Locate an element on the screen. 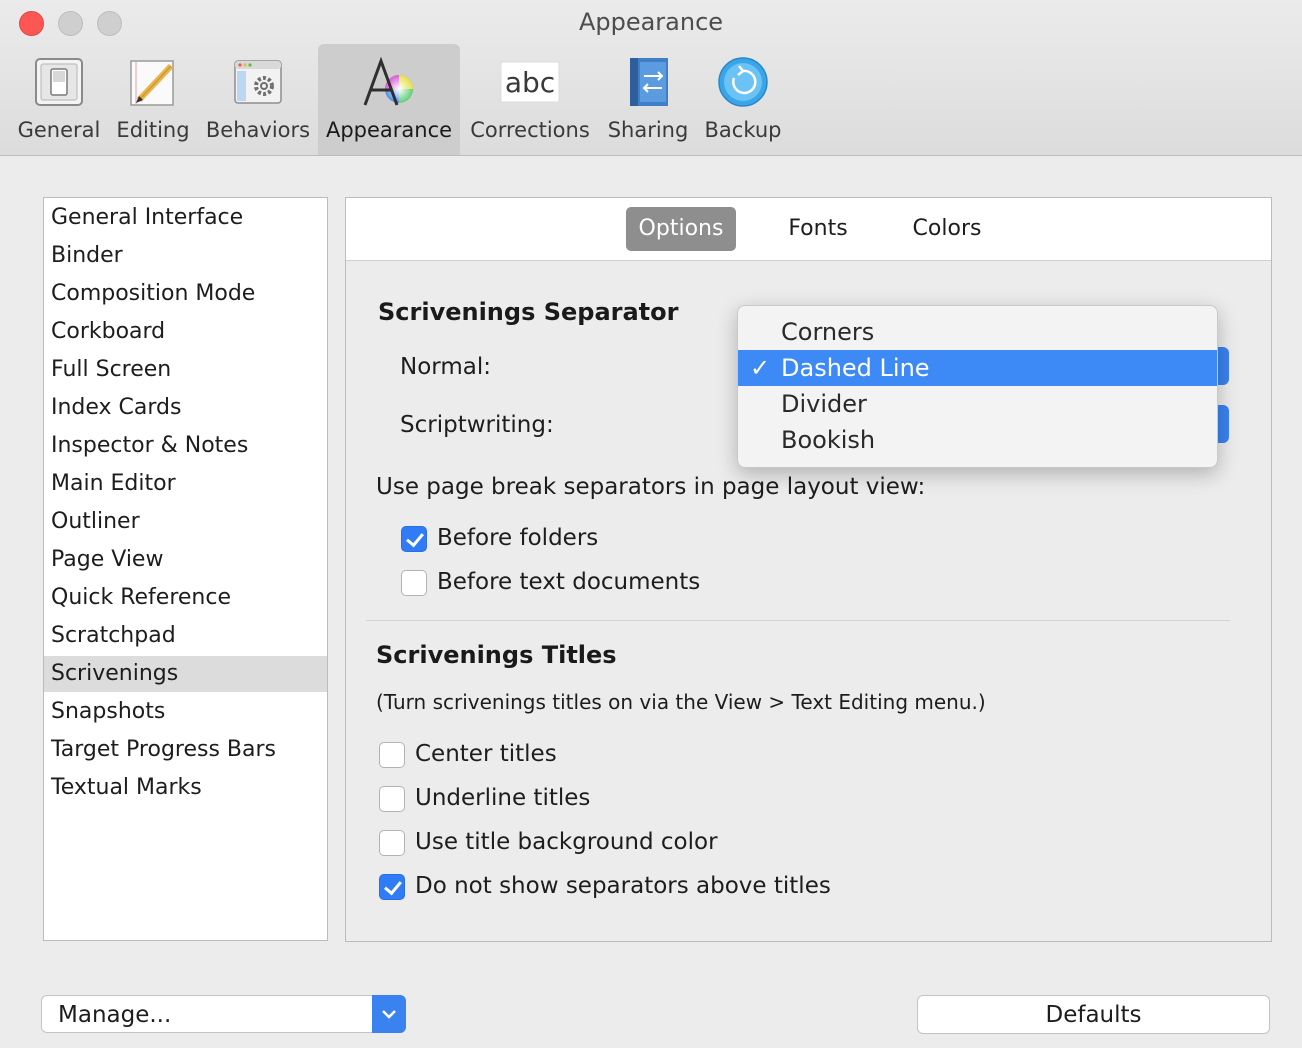 This screenshot has width=1302, height=1048. checkmark-icon: ✓ is located at coordinates (760, 368).